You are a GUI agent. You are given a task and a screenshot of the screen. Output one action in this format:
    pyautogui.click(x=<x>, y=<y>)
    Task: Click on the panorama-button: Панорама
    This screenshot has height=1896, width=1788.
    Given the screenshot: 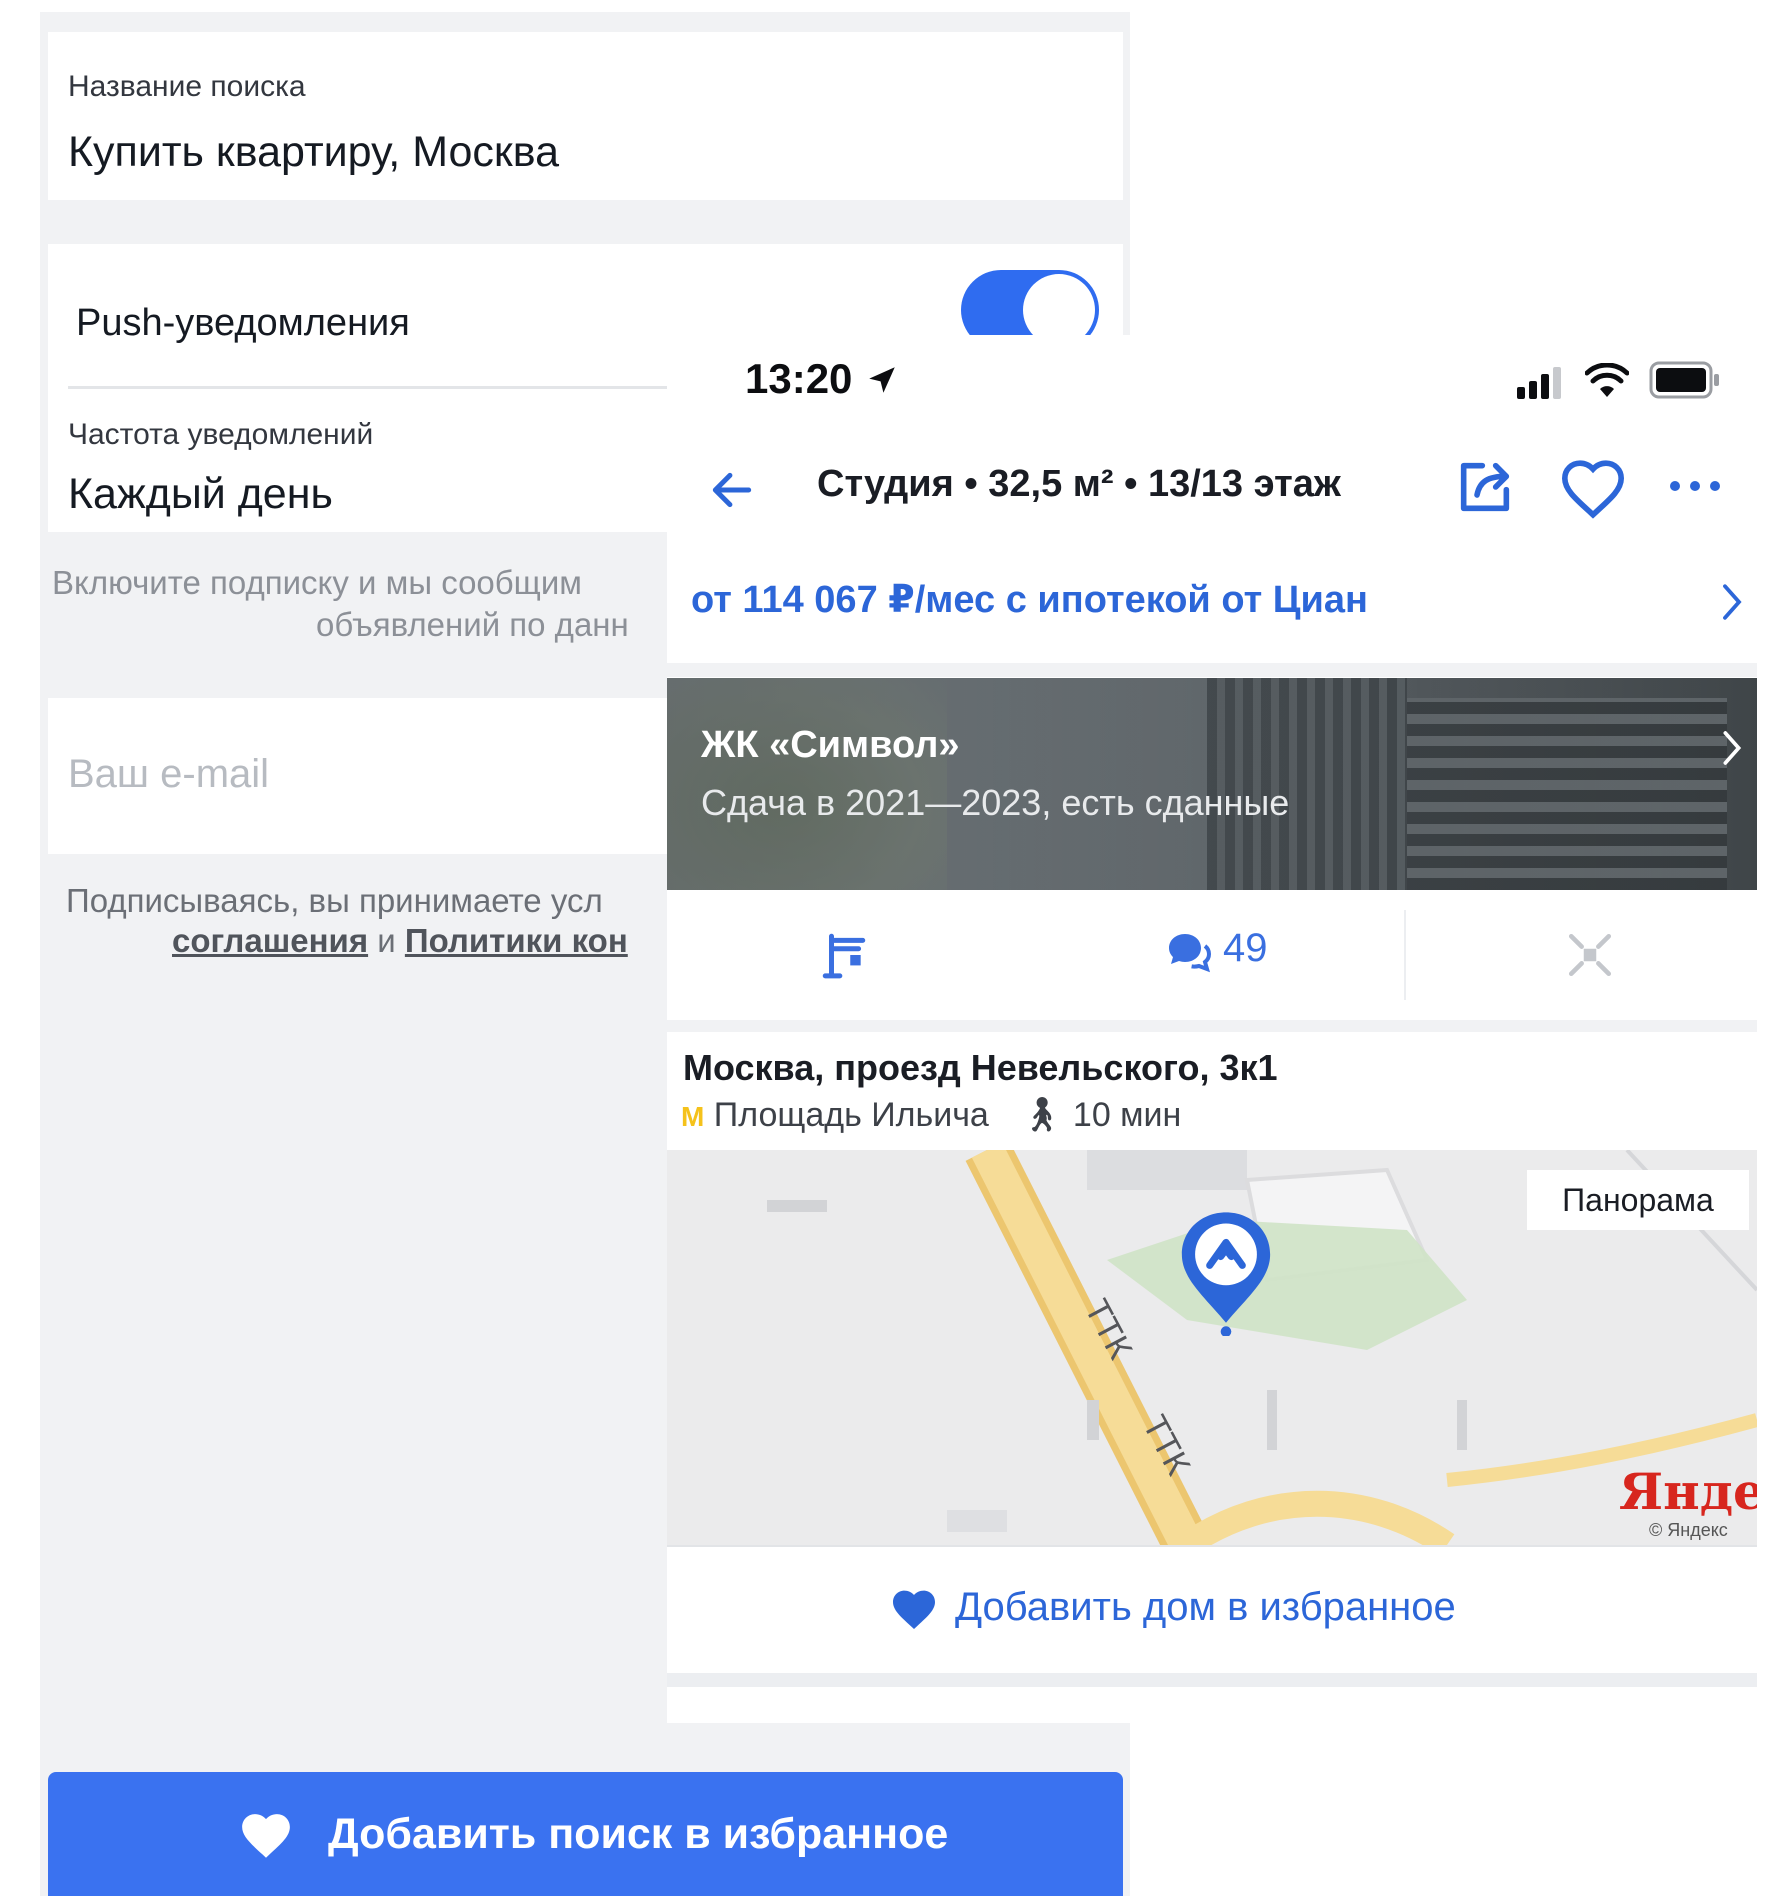 What is the action you would take?
    pyautogui.click(x=1638, y=1200)
    